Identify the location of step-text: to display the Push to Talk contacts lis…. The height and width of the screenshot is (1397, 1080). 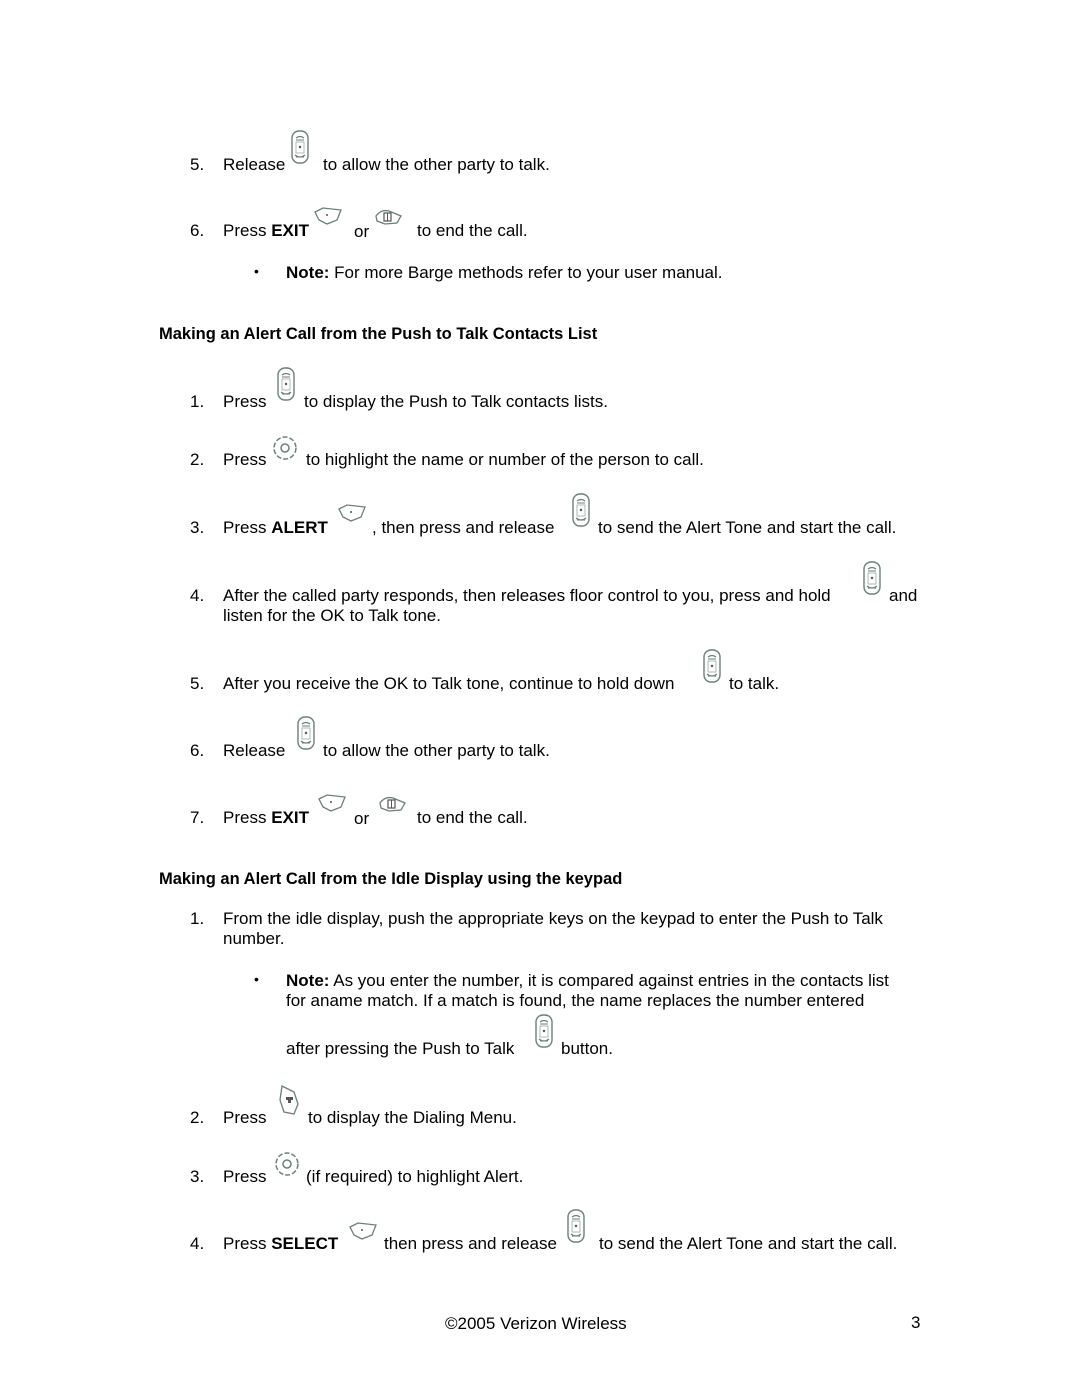
(456, 401).